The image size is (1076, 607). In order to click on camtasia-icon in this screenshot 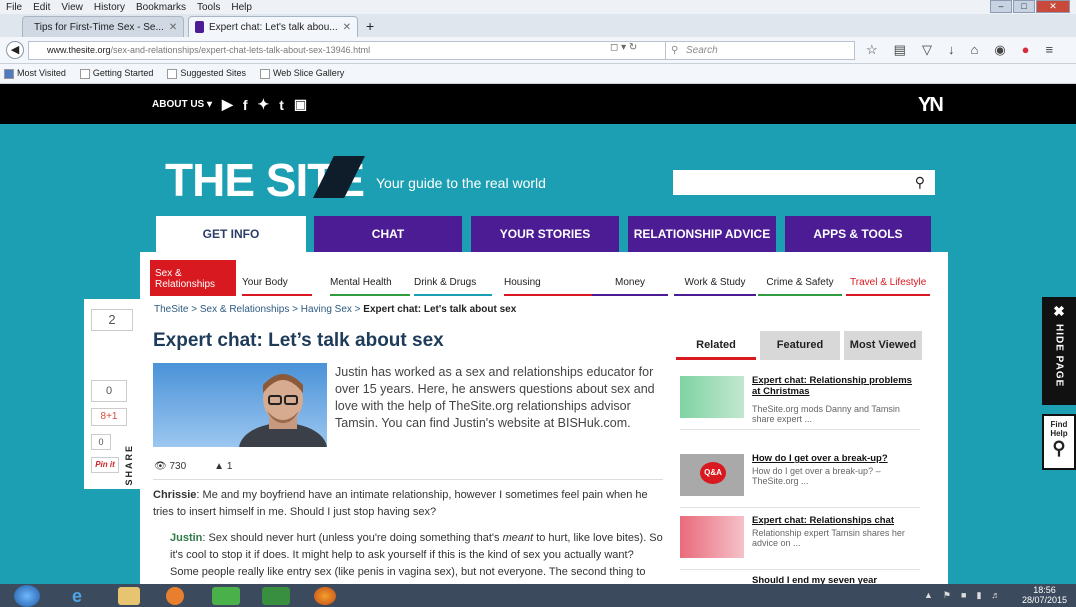, I will do `click(226, 596)`.